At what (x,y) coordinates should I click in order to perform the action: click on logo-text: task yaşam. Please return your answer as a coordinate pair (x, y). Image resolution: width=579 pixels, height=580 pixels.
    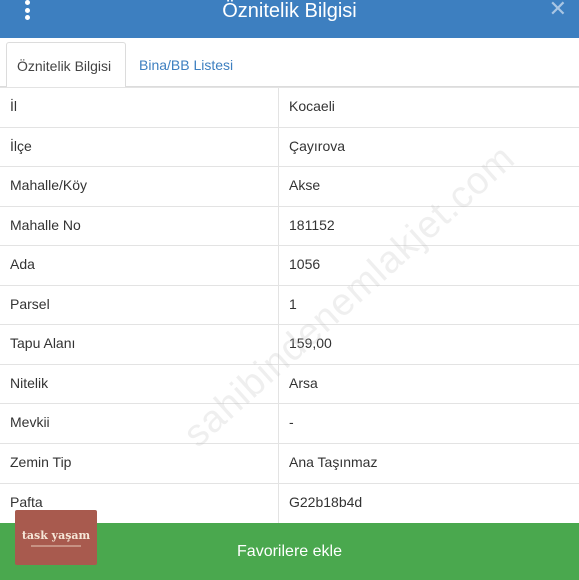
    Looking at the image, I should click on (56, 535).